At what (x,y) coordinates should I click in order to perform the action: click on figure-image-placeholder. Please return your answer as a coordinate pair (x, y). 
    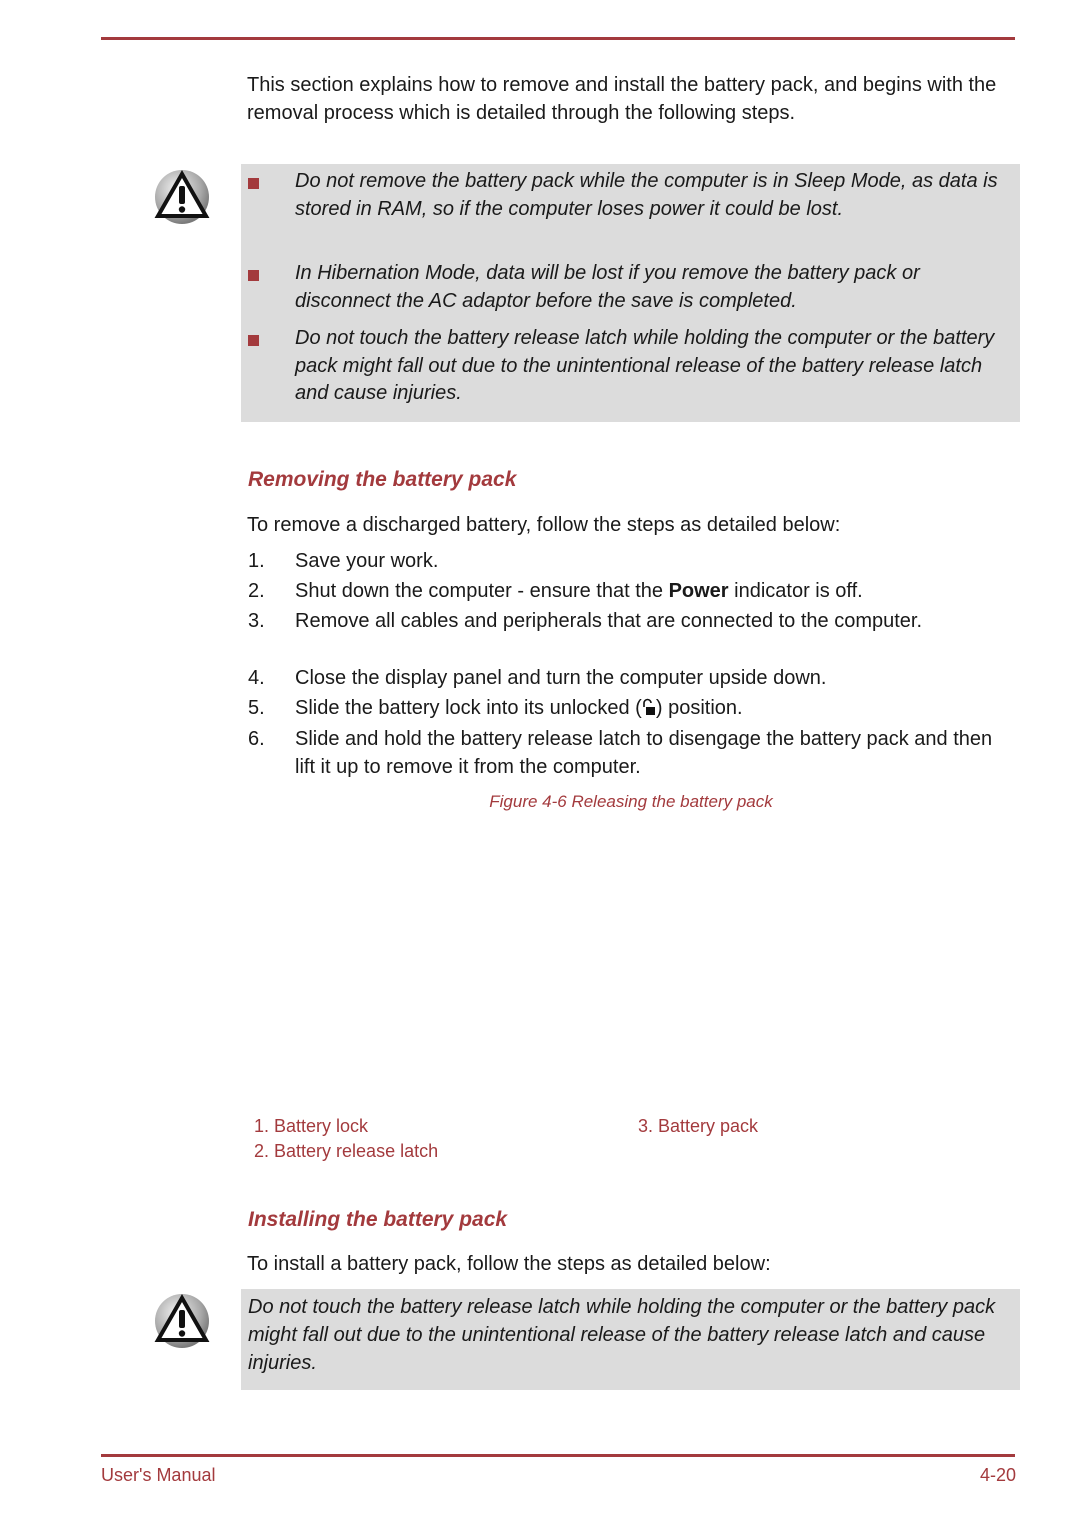
    Looking at the image, I should click on (633, 962).